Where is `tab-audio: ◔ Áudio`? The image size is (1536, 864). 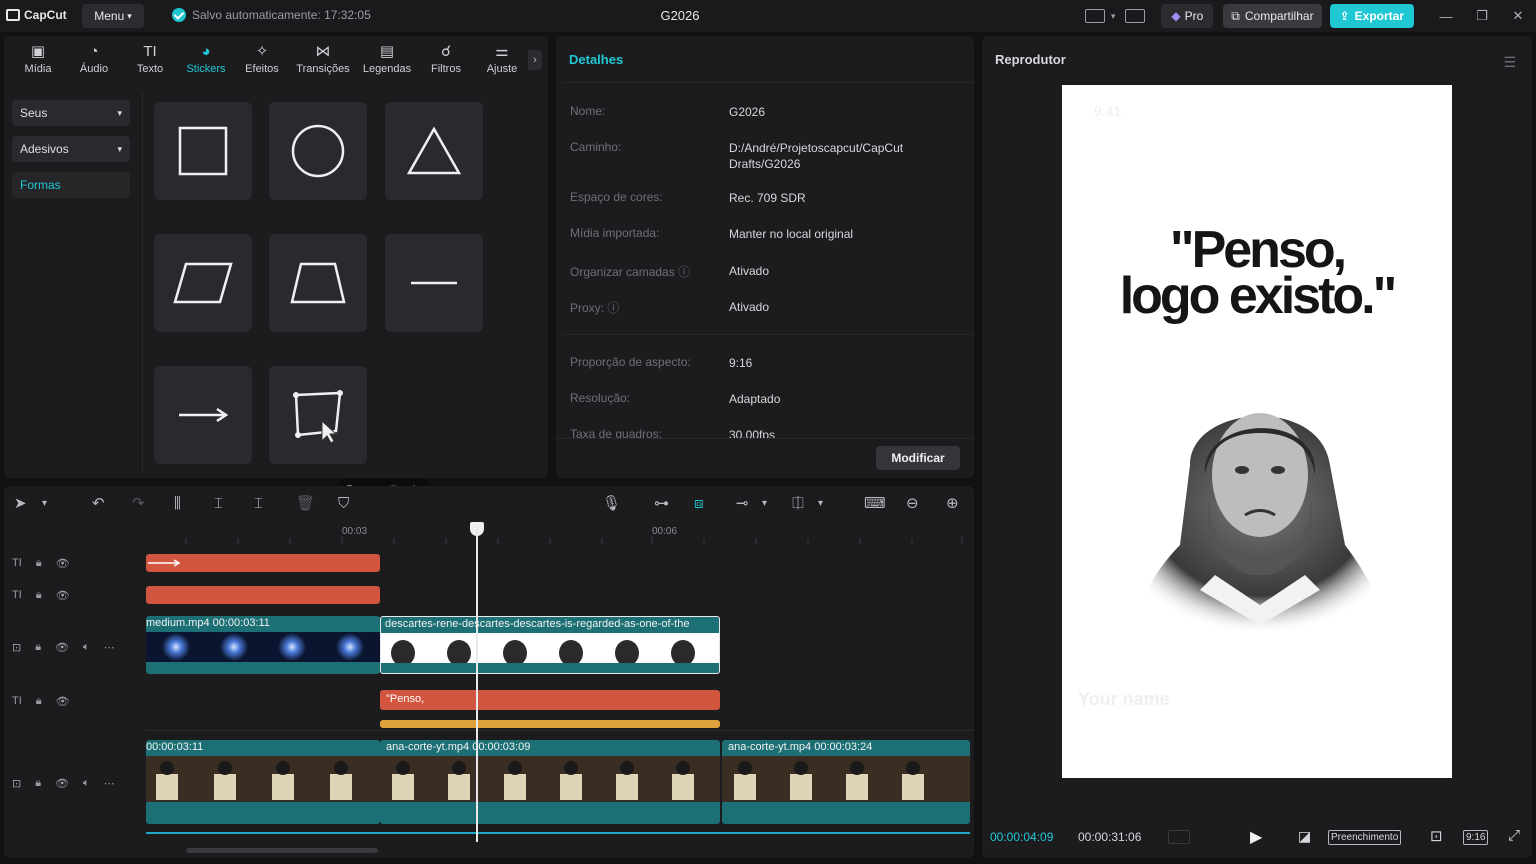
tab-audio: ◔ Áudio is located at coordinates (94, 59).